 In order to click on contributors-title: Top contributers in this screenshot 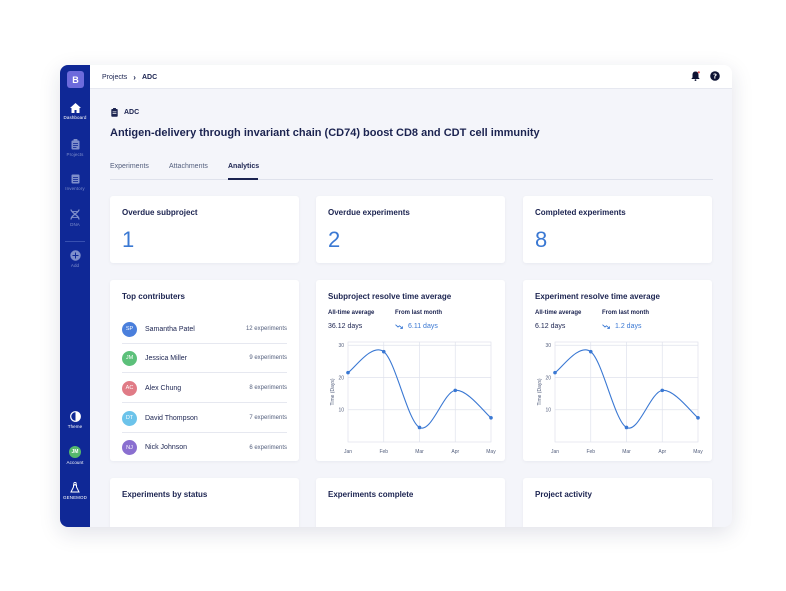, I will do `click(153, 296)`.